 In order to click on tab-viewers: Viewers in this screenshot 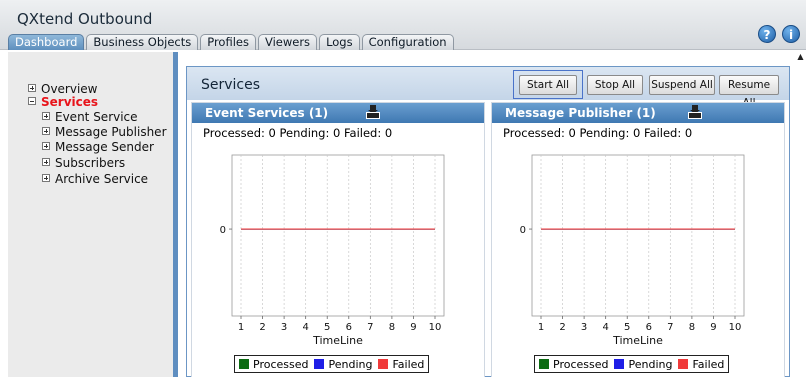, I will do `click(287, 42)`.